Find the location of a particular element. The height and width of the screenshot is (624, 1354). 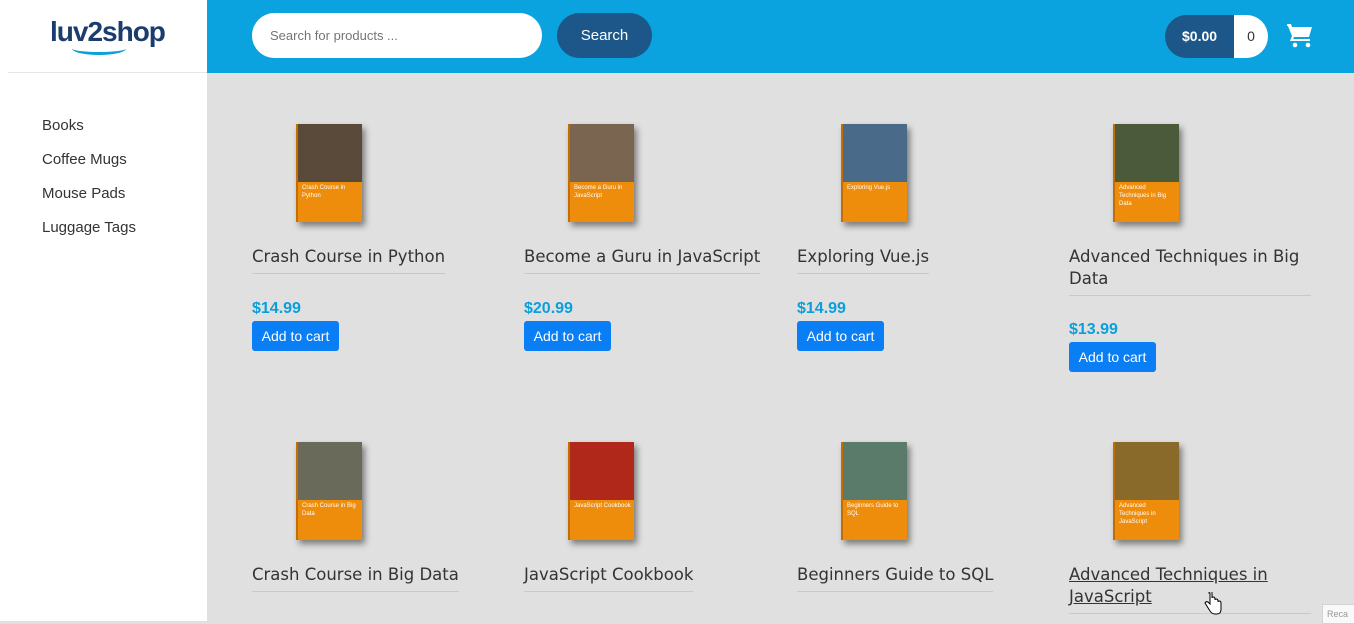

product-title: Advanced Techniques in JavaScript is located at coordinates (1190, 589).